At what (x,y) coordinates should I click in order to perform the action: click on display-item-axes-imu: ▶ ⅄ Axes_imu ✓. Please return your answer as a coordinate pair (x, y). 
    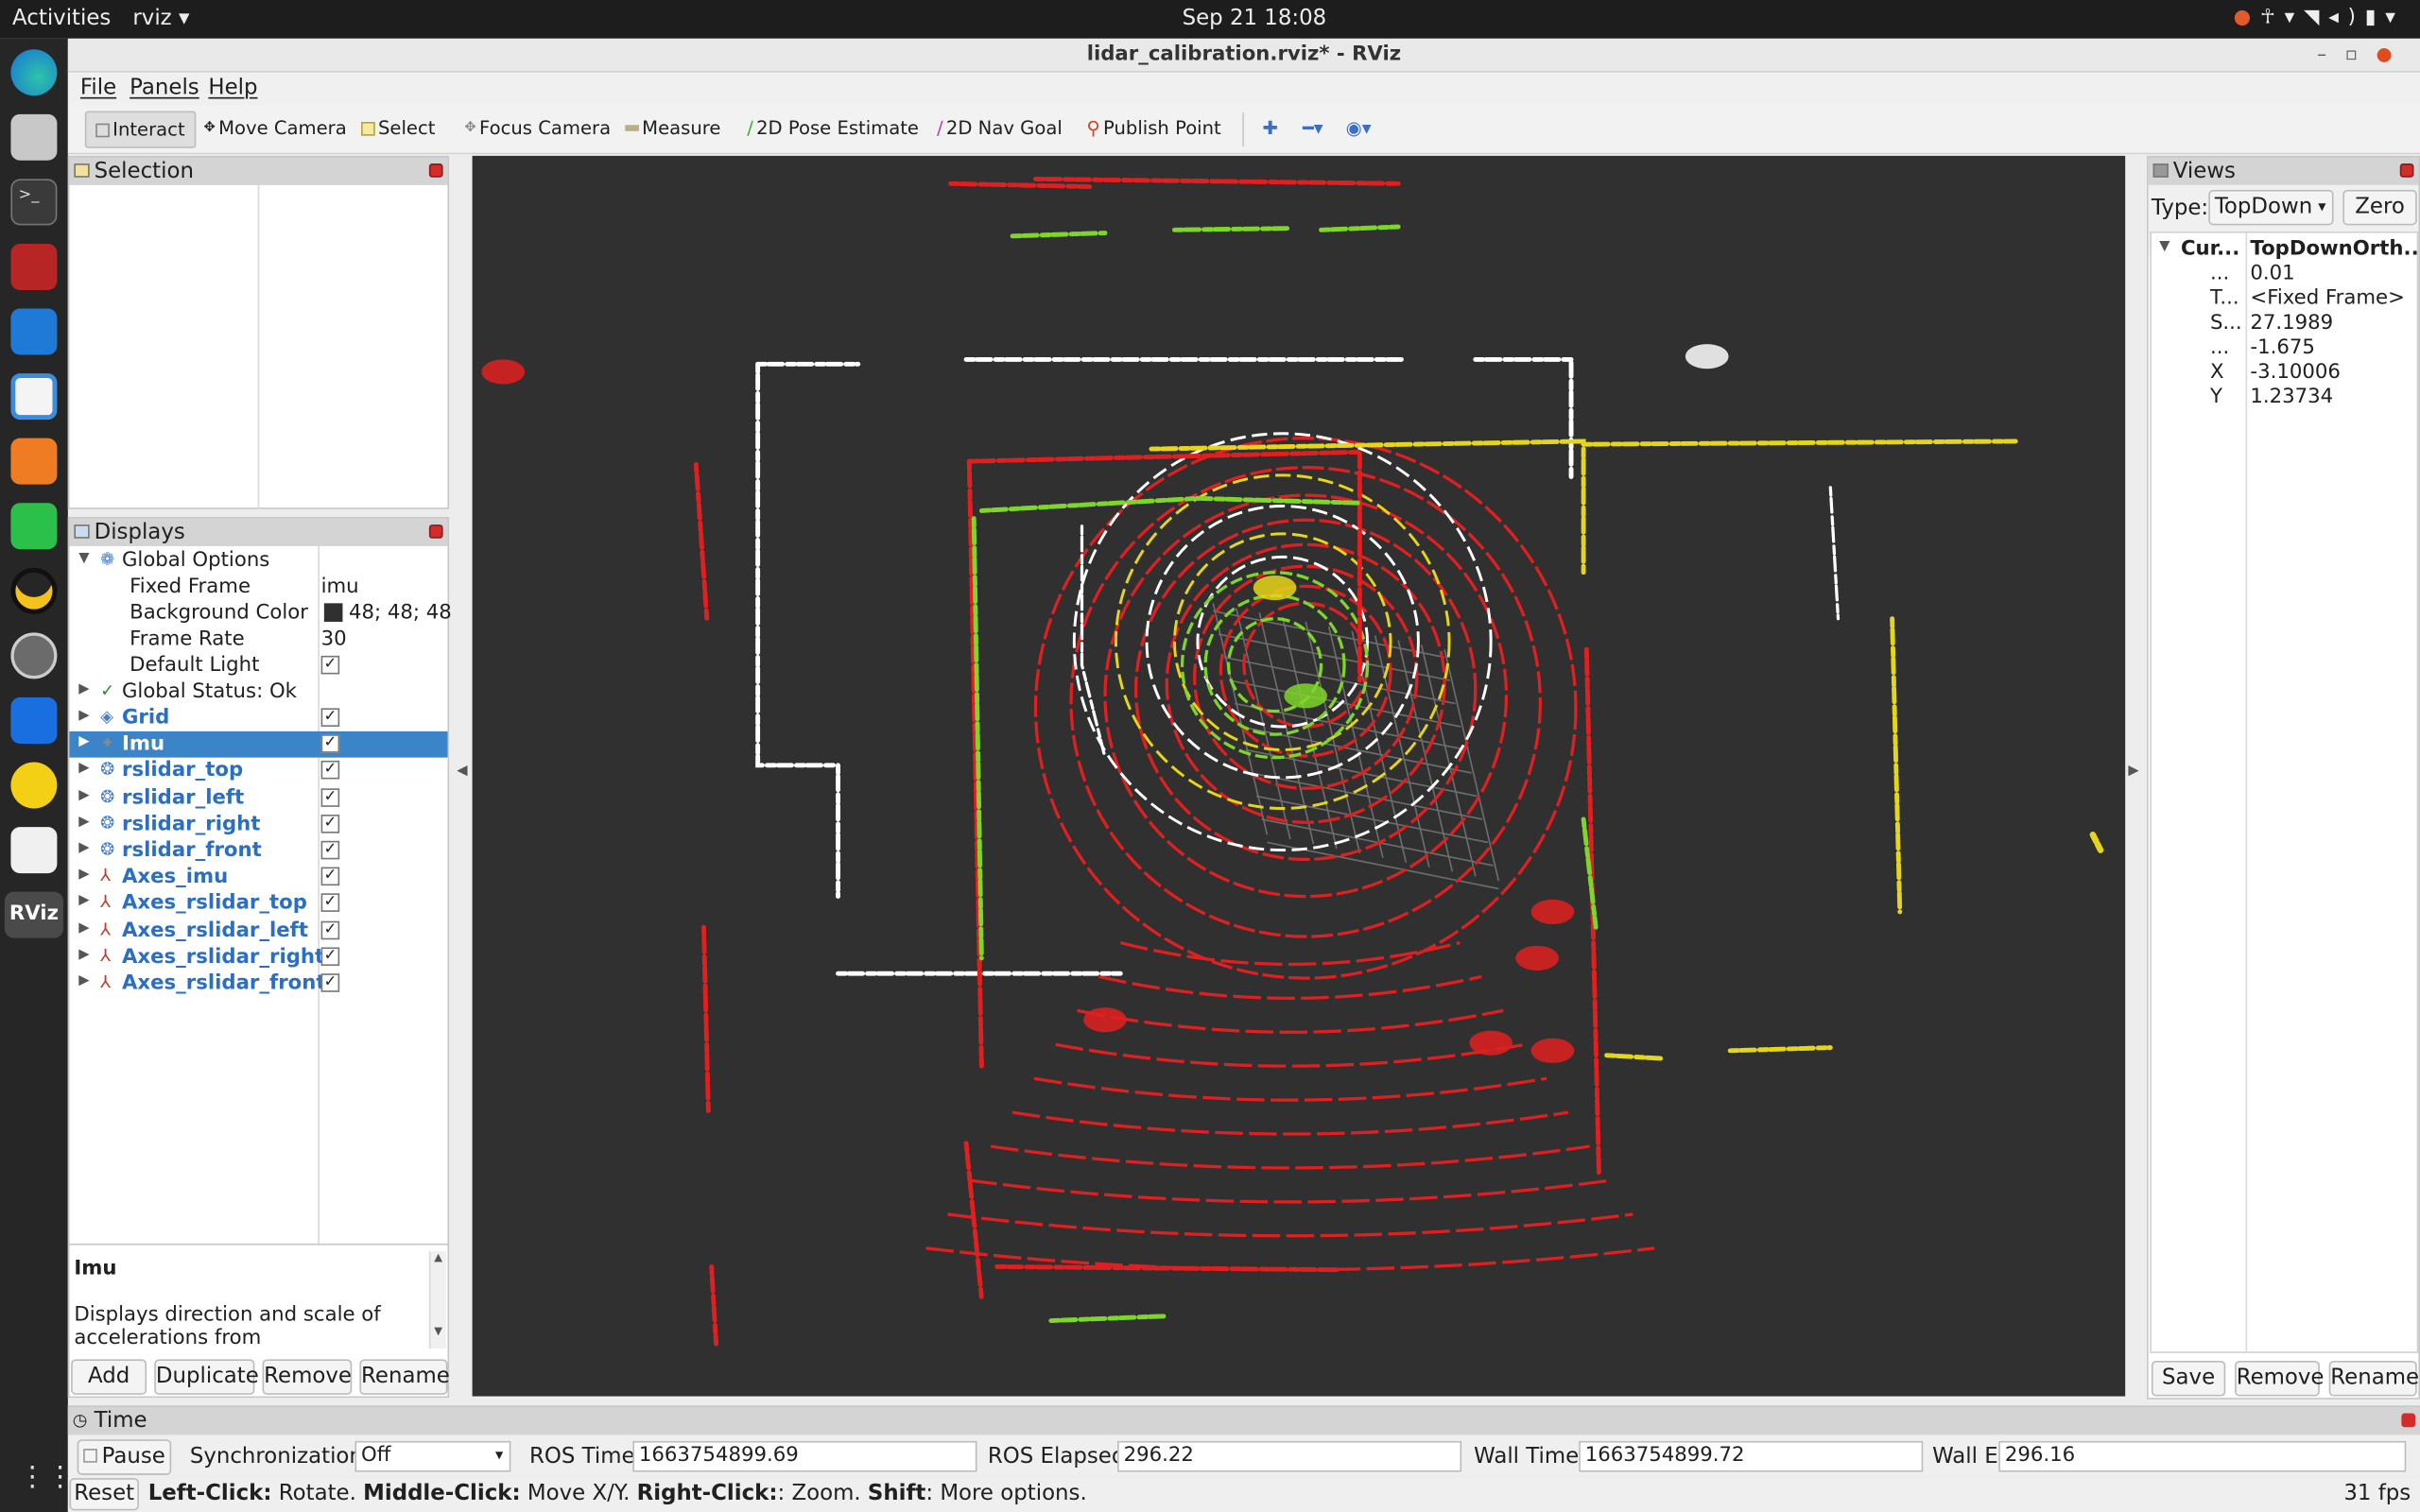
    Looking at the image, I should click on (258, 878).